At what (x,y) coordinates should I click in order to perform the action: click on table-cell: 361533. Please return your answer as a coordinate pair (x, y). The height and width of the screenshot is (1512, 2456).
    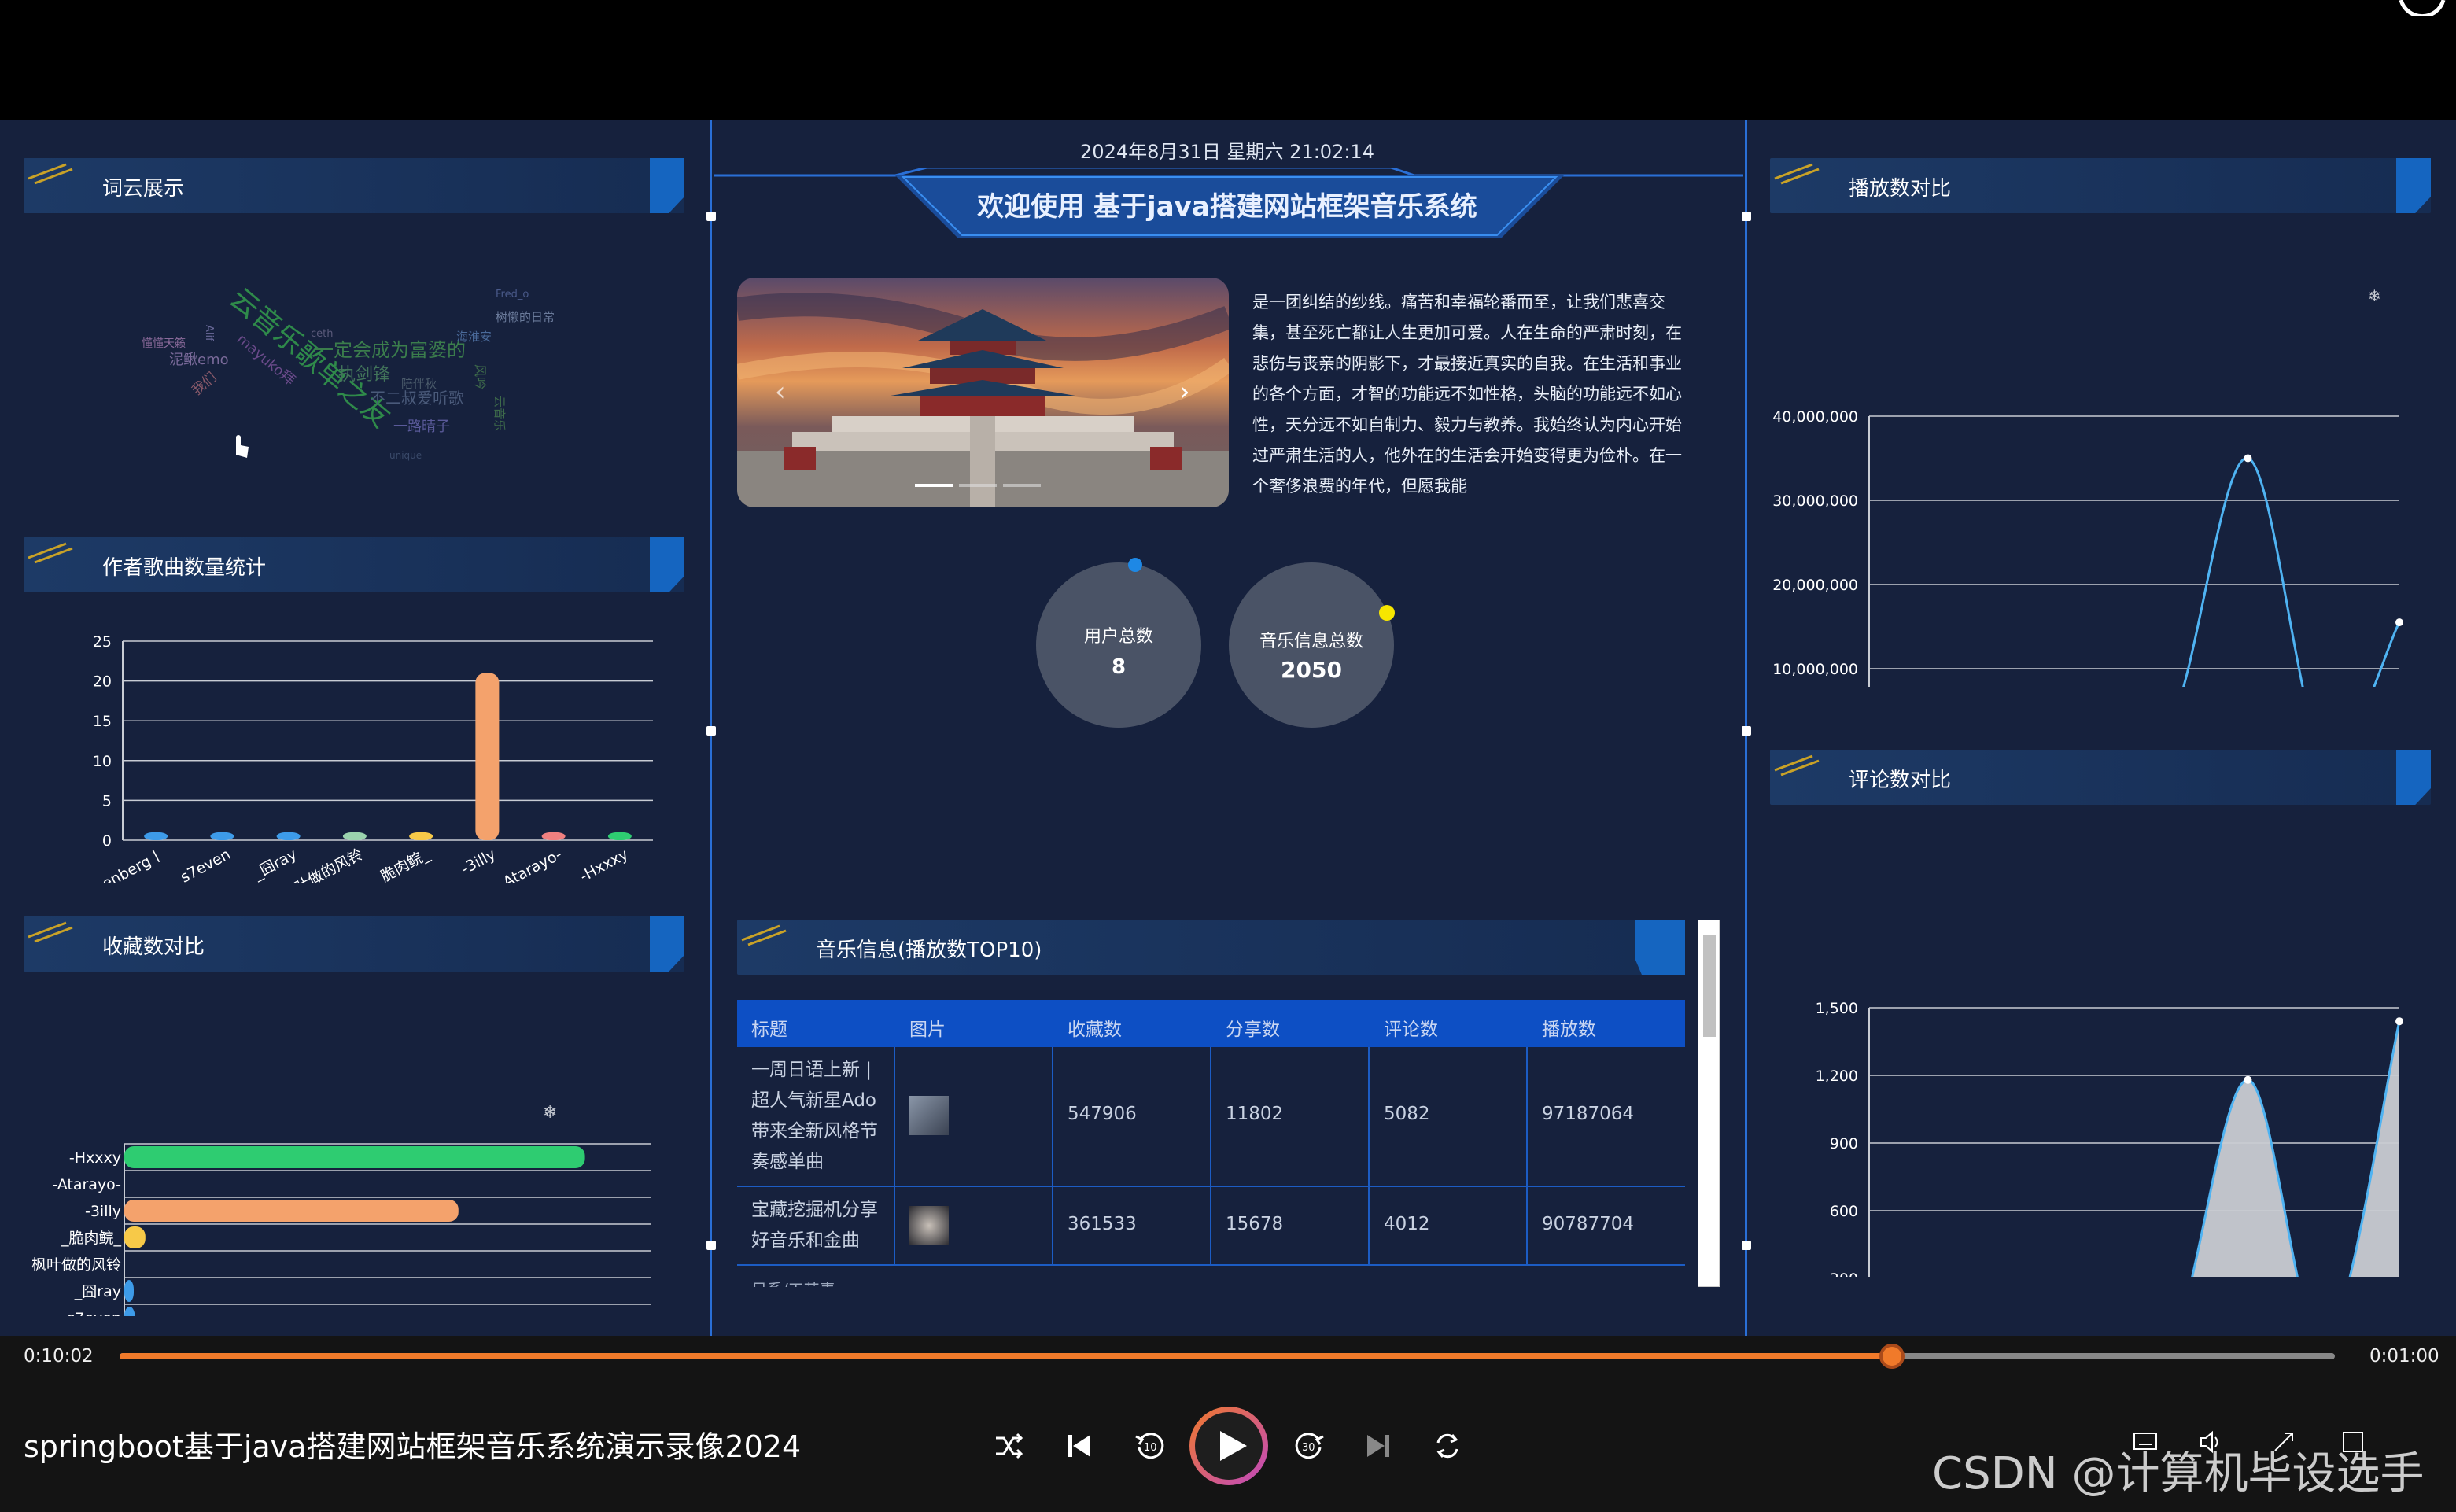
    Looking at the image, I should click on (1132, 1225).